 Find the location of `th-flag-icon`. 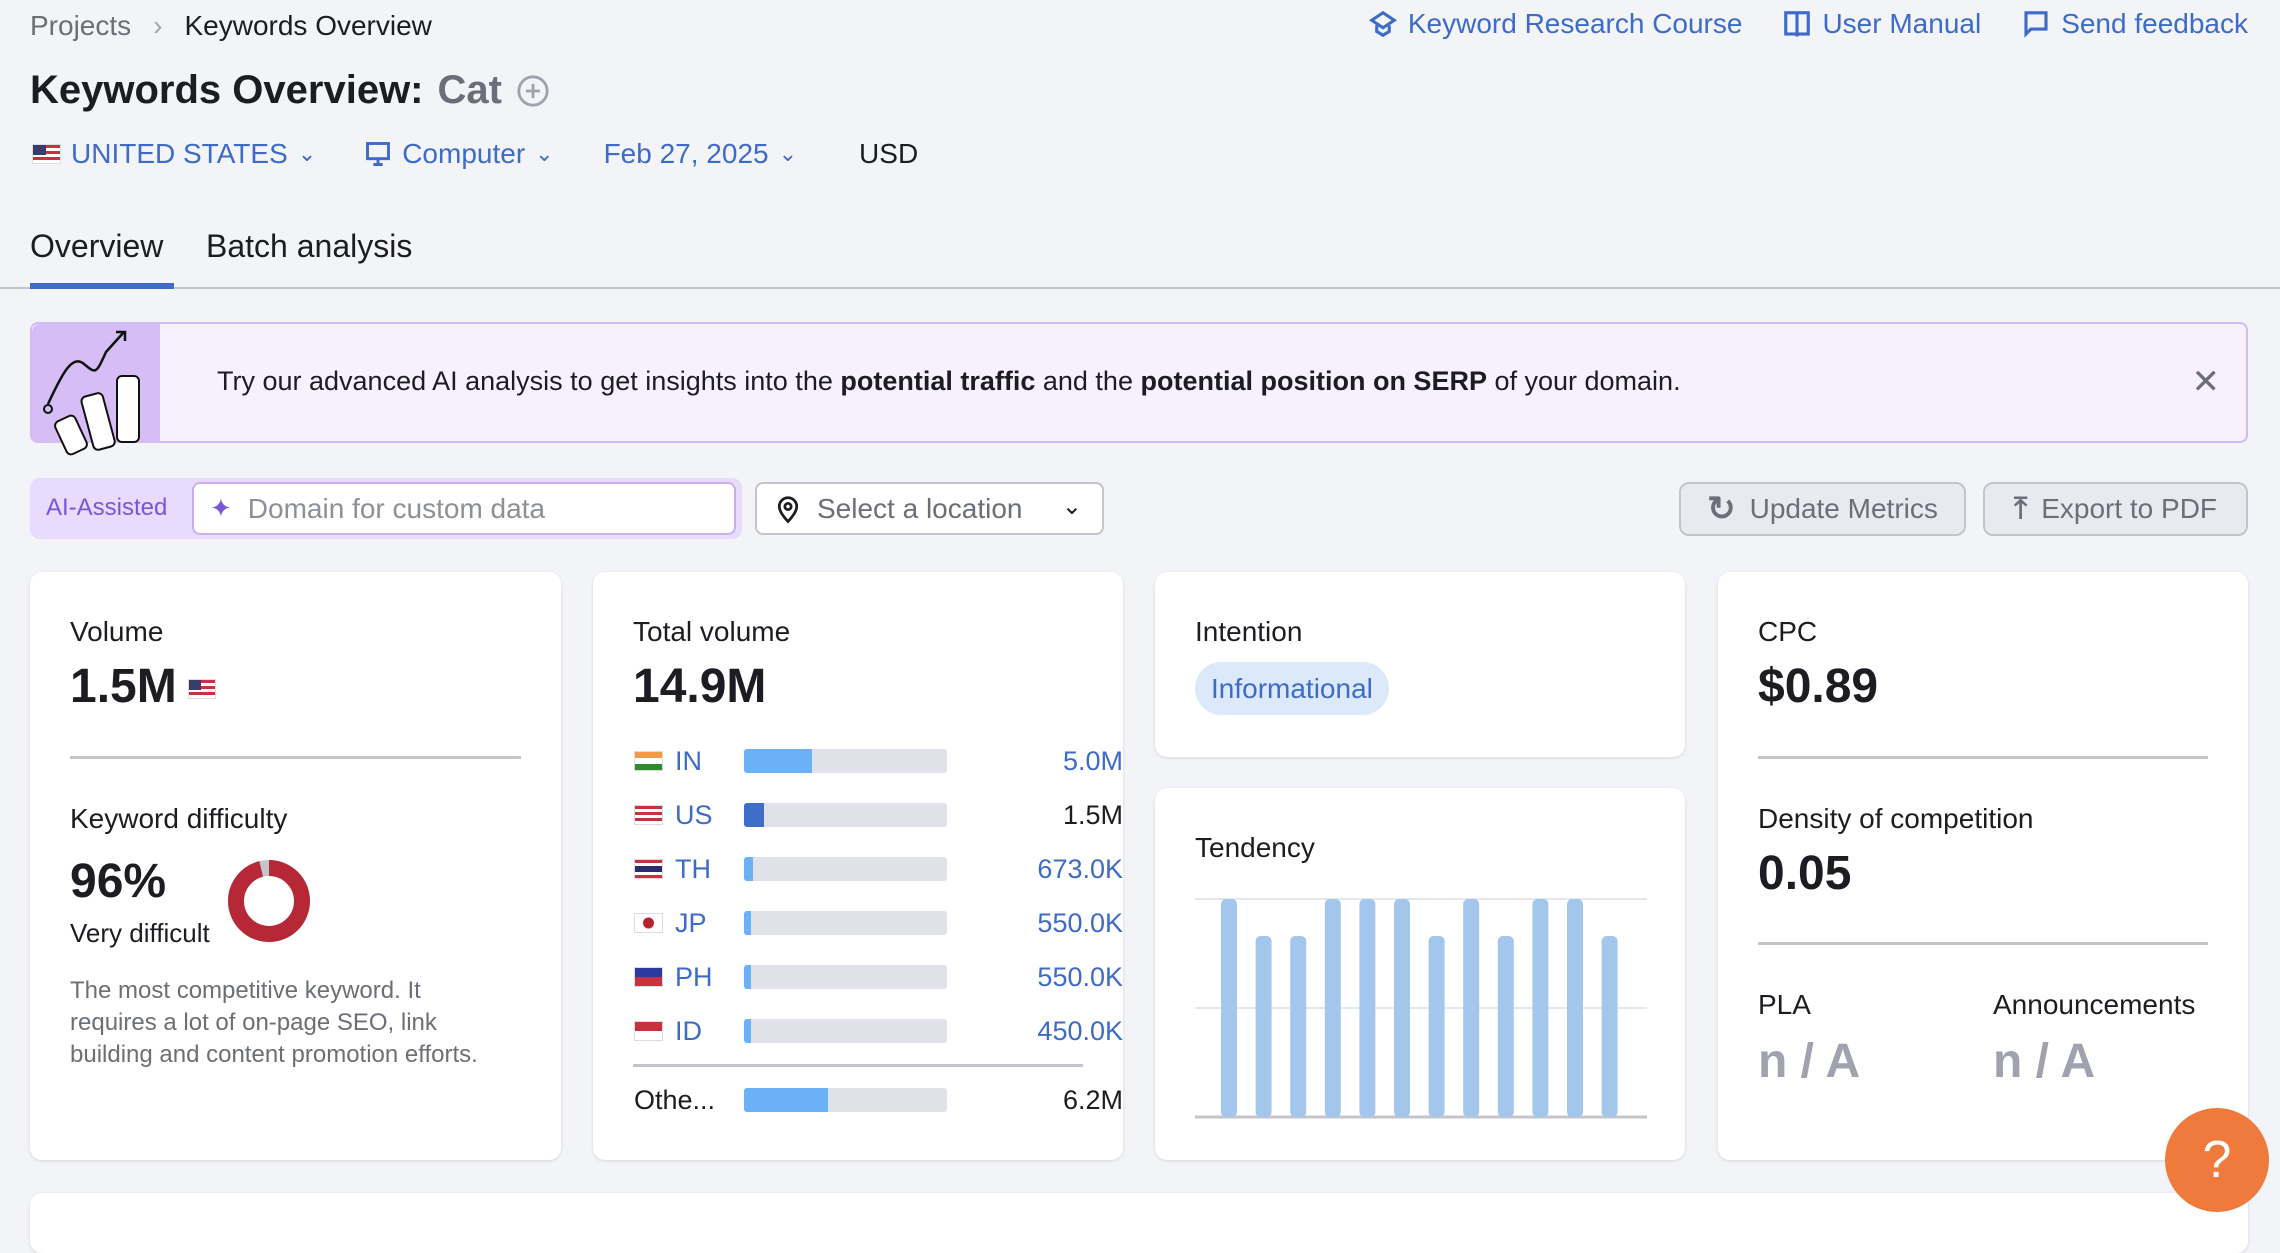

th-flag-icon is located at coordinates (648, 869).